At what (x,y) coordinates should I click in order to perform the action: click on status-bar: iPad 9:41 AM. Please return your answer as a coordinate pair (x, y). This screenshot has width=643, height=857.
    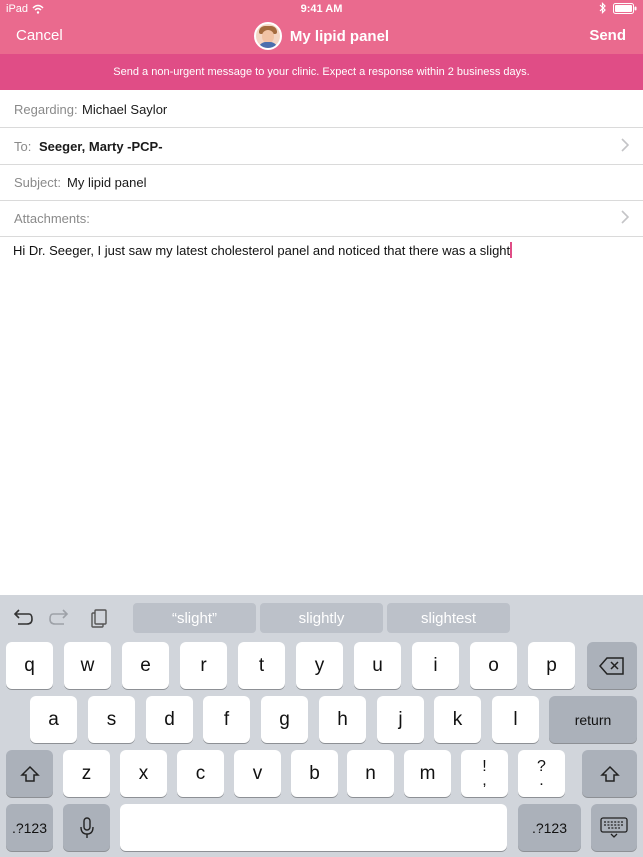
    Looking at the image, I should click on (321, 9).